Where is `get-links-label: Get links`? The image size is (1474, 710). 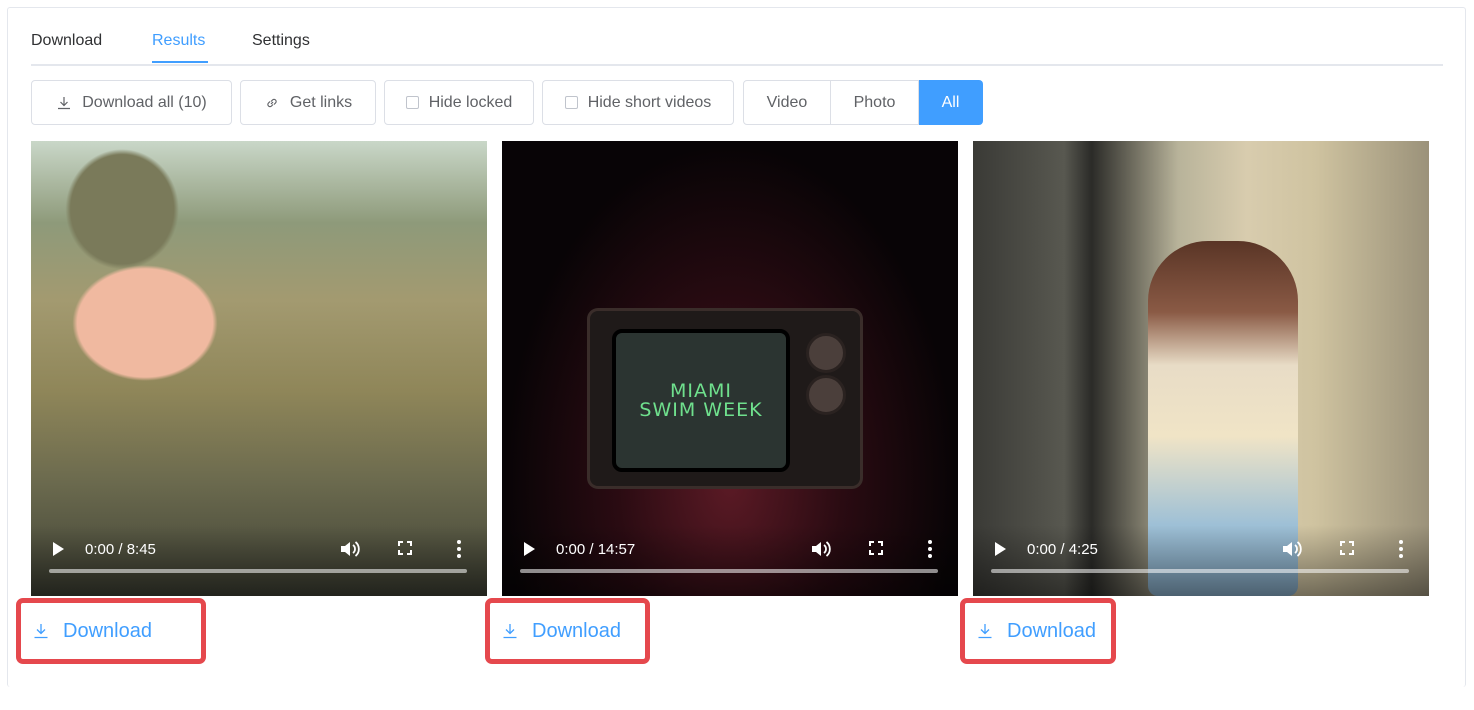 get-links-label: Get links is located at coordinates (321, 102).